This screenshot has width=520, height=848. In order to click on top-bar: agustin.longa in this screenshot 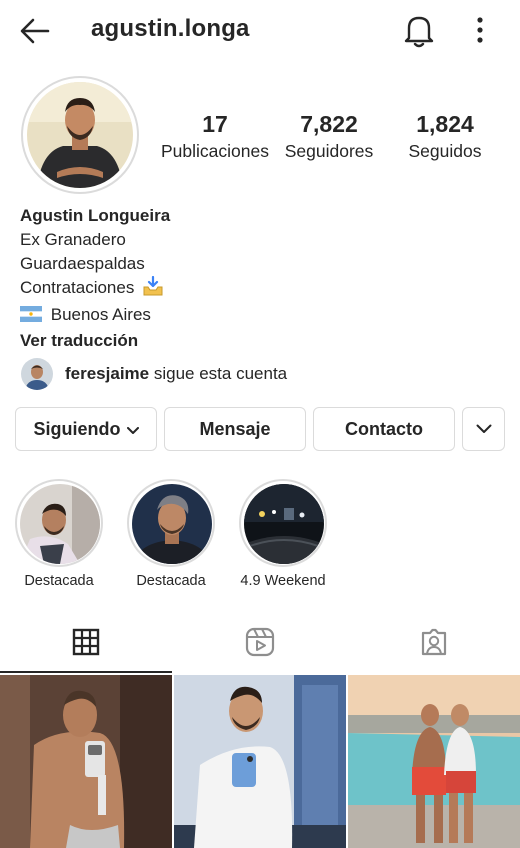, I will do `click(260, 30)`.